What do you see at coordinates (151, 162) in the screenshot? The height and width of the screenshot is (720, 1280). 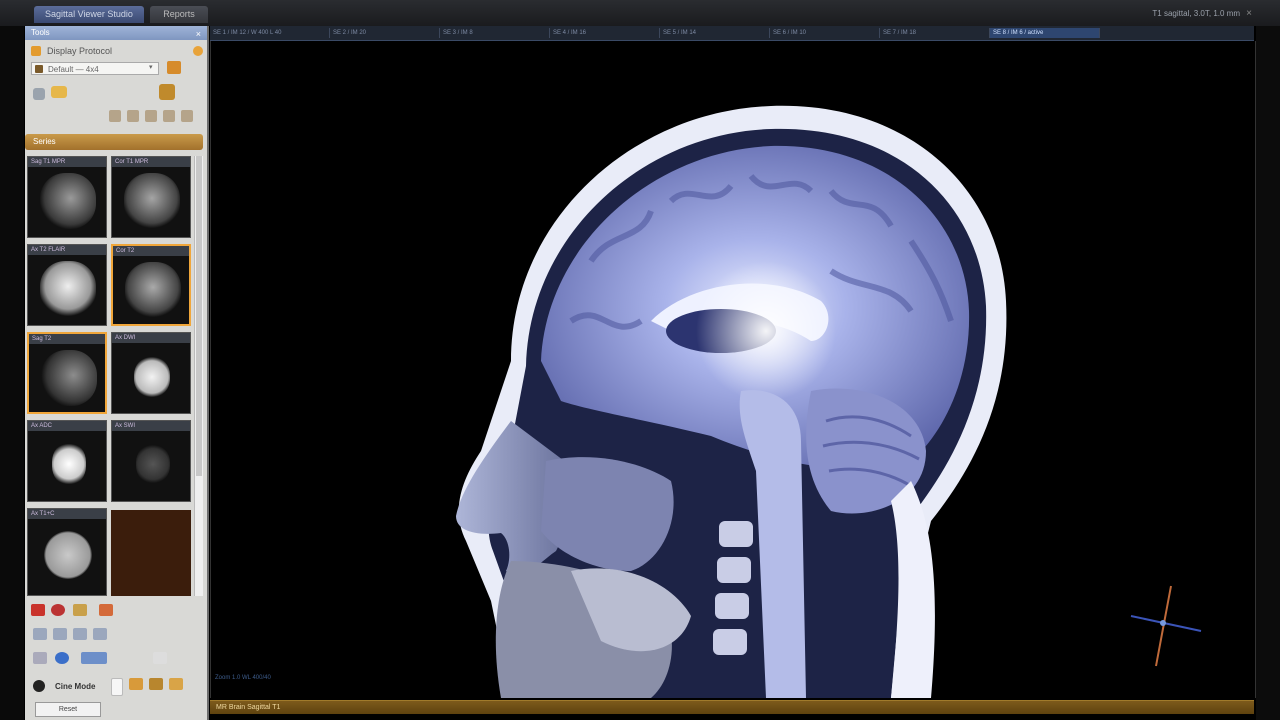 I see `thumbnail-label: Cor T1 MPR` at bounding box center [151, 162].